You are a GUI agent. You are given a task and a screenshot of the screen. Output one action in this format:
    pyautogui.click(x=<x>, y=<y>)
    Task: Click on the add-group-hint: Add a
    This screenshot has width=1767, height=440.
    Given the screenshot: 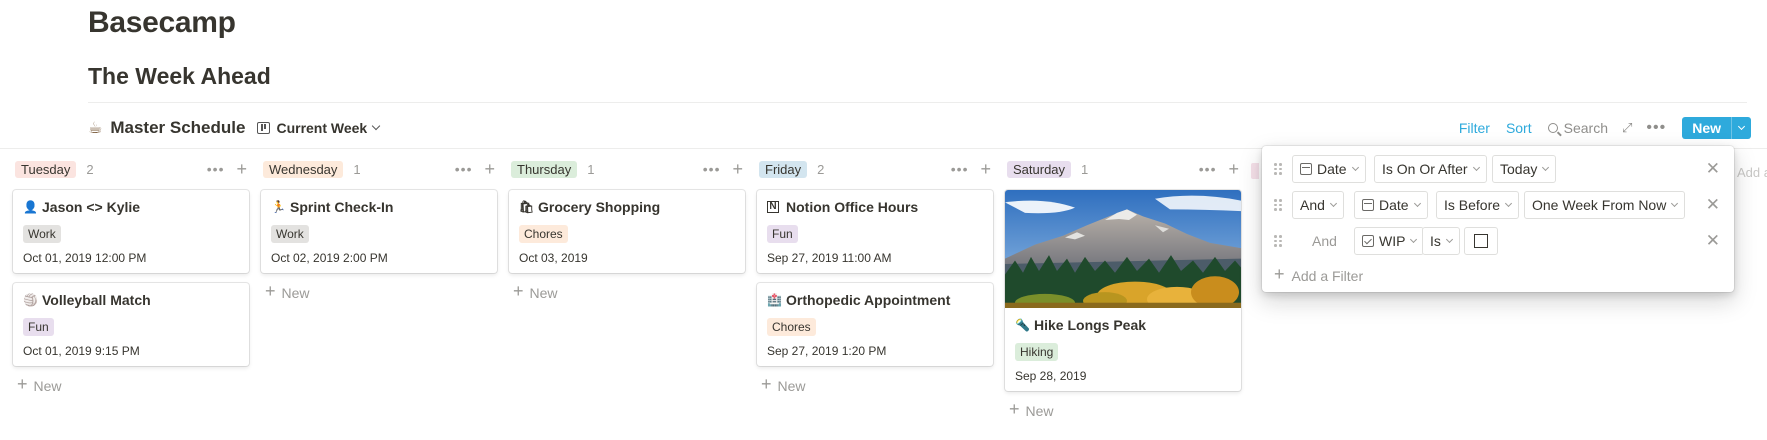 What is the action you would take?
    pyautogui.click(x=1752, y=172)
    